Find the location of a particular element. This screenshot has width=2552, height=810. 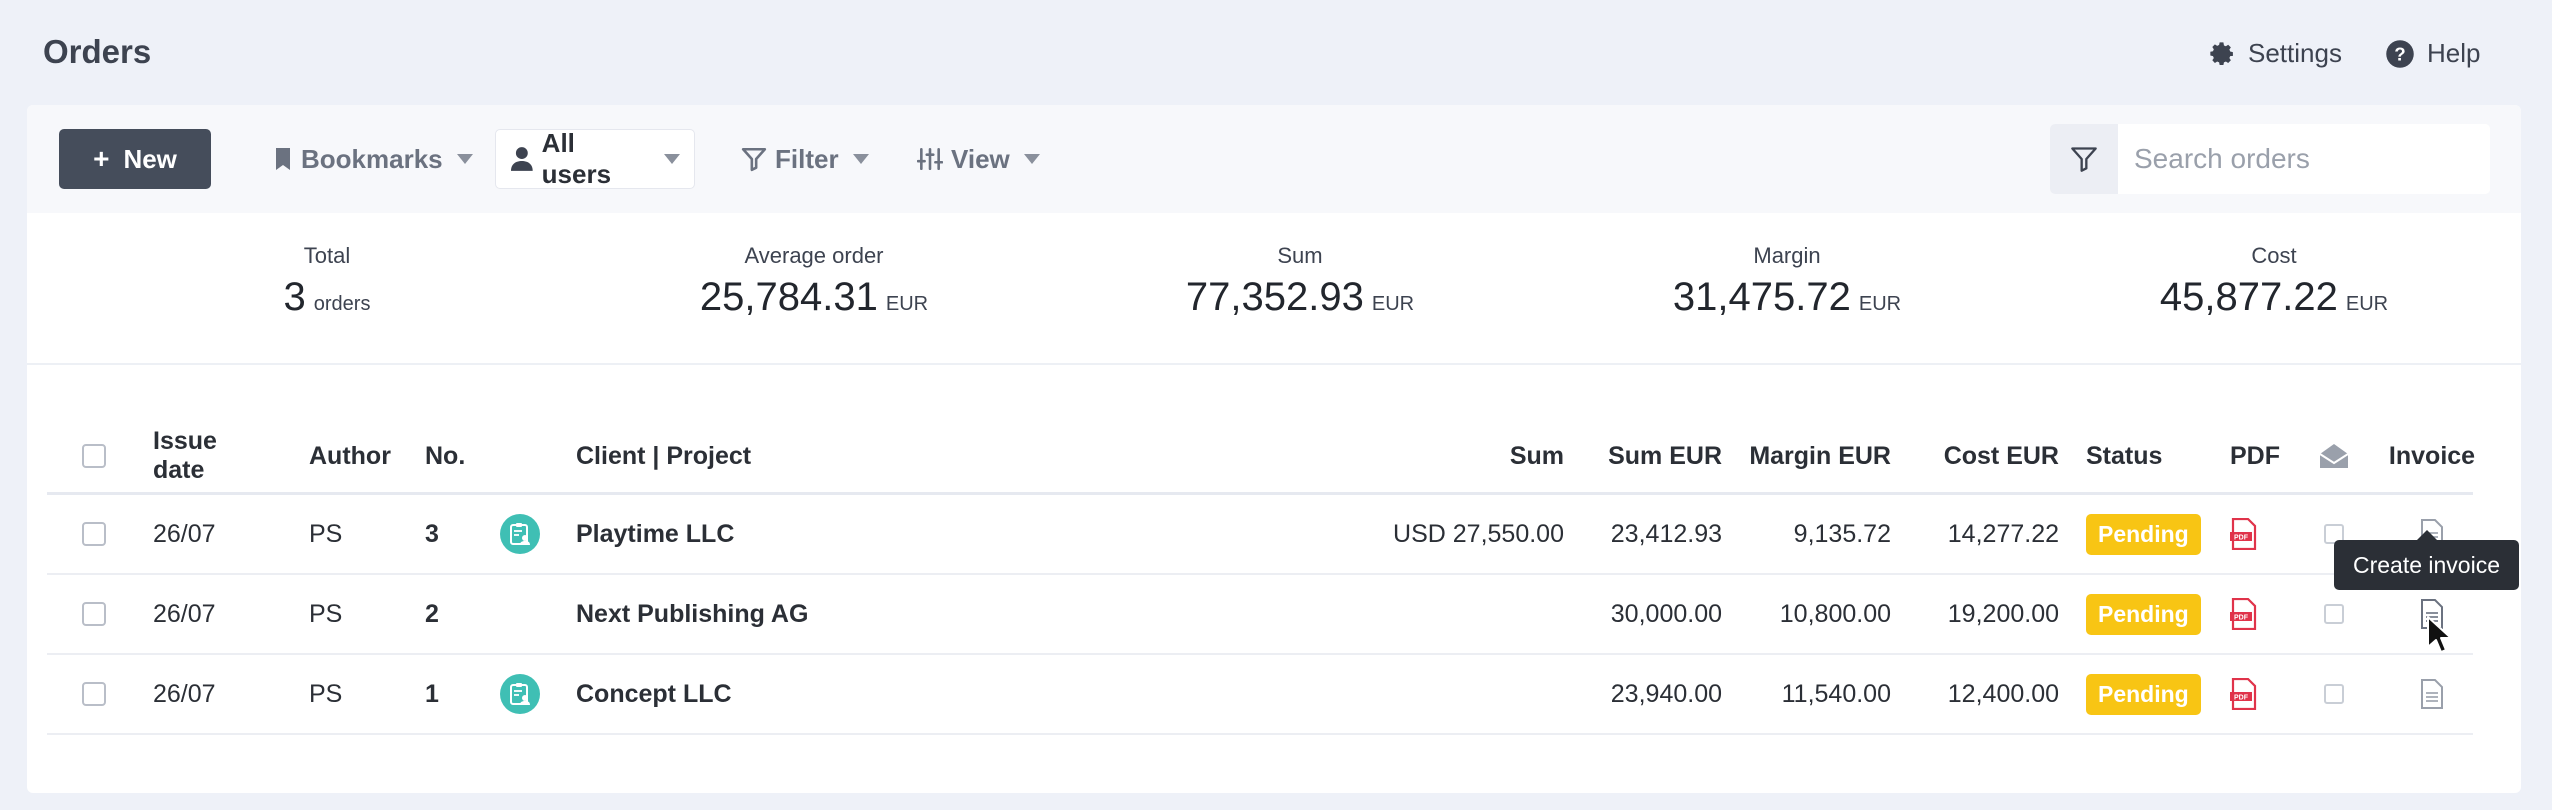

cell-margin-eur: 9,135.72 is located at coordinates (1842, 533).